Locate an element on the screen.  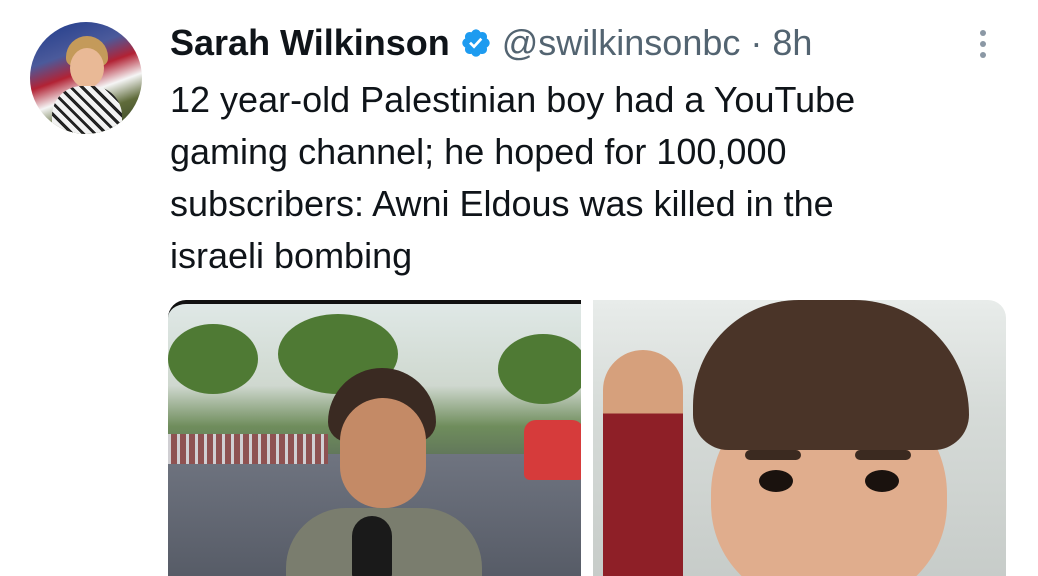
avatar-scarf is located at coordinates (87, 110).